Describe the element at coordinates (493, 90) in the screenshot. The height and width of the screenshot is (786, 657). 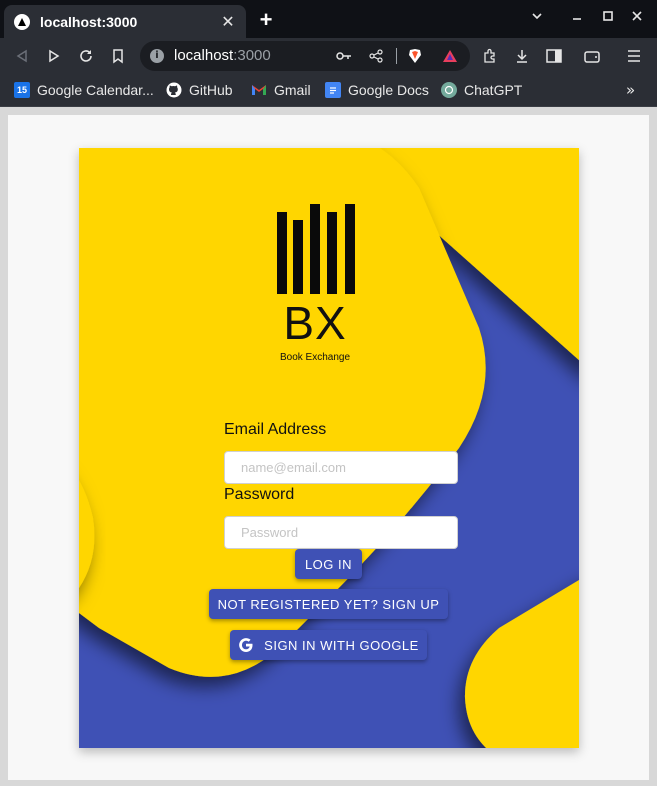
I see `bookmark-label: ChatGPT` at that location.